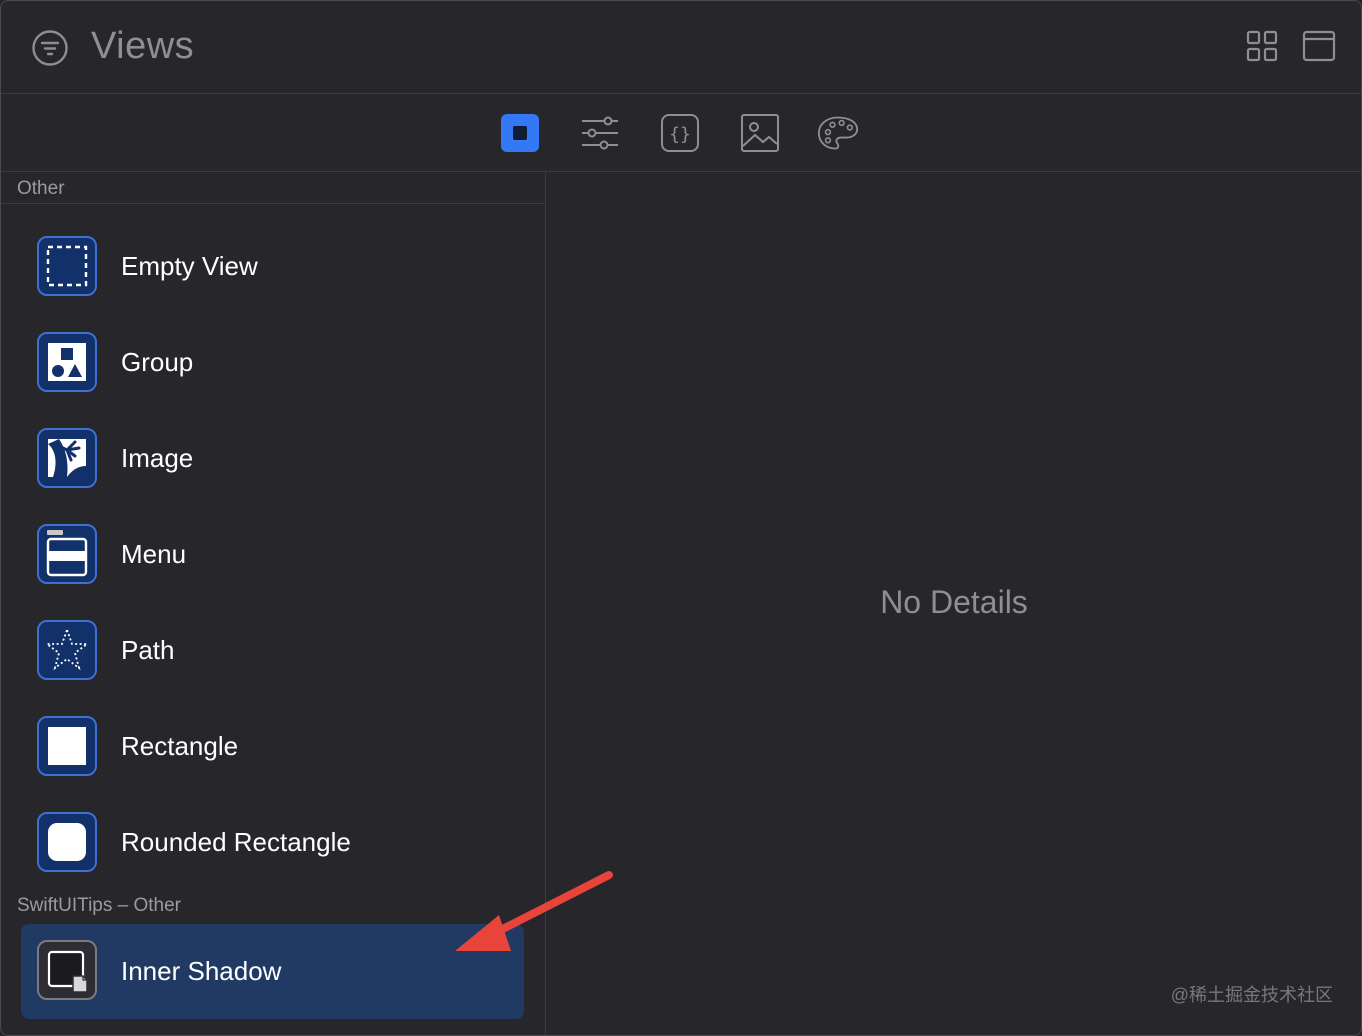 The width and height of the screenshot is (1362, 1036). Describe the element at coordinates (148, 650) in the screenshot. I see `list-item-label: Path` at that location.